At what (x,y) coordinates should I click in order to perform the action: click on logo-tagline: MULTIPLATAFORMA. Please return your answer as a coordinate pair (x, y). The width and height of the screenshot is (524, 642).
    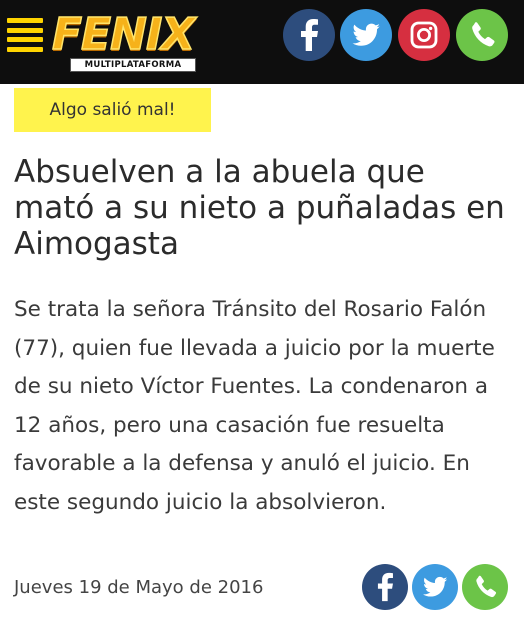
    Looking at the image, I should click on (133, 65).